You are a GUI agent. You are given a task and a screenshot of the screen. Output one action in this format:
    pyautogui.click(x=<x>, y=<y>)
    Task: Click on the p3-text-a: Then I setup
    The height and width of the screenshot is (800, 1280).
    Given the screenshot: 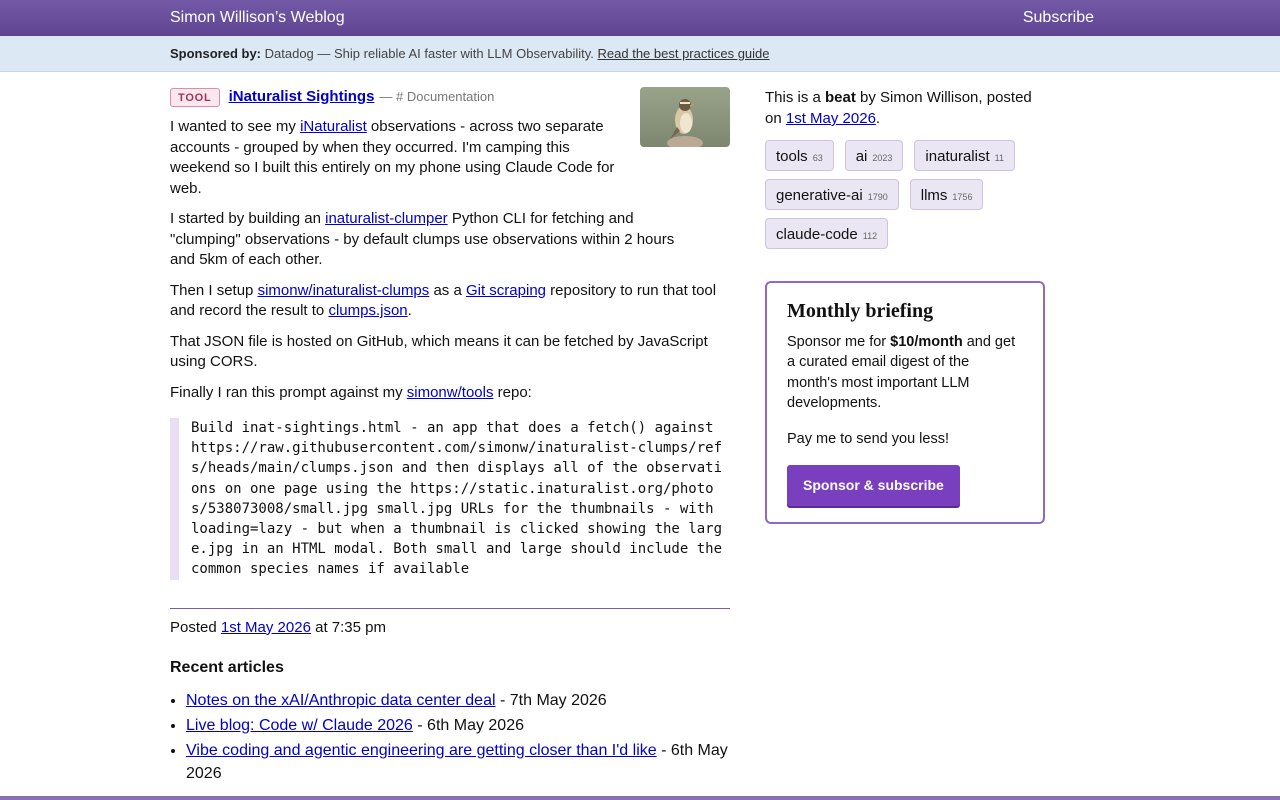 What is the action you would take?
    pyautogui.click(x=214, y=290)
    